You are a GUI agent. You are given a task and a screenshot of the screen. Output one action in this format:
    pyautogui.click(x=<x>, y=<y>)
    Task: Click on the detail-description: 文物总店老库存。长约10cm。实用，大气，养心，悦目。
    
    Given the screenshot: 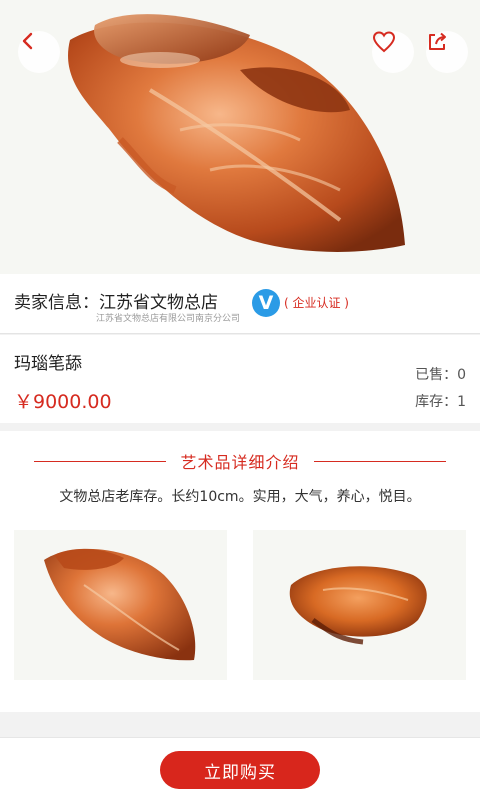 What is the action you would take?
    pyautogui.click(x=240, y=497)
    